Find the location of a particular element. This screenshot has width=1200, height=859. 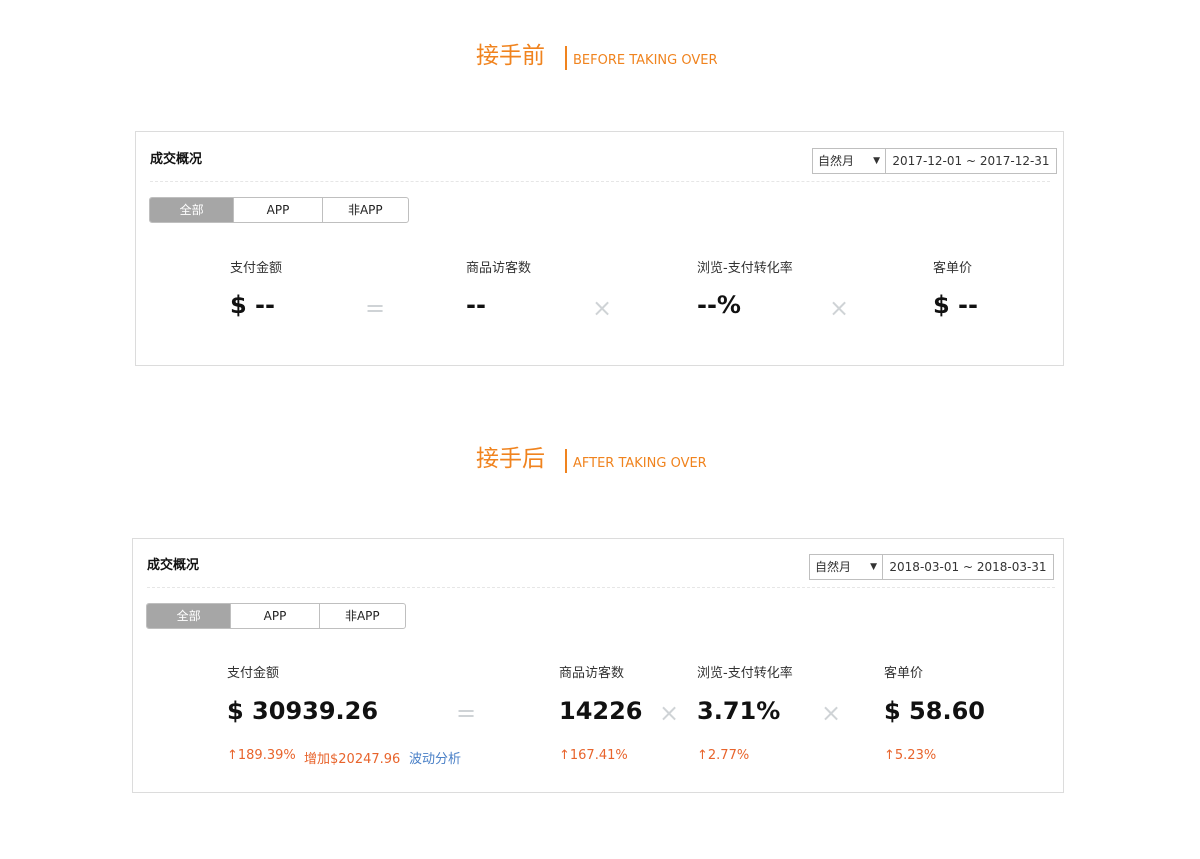

metric-change-unit-price: ↑5.23% is located at coordinates (910, 755).